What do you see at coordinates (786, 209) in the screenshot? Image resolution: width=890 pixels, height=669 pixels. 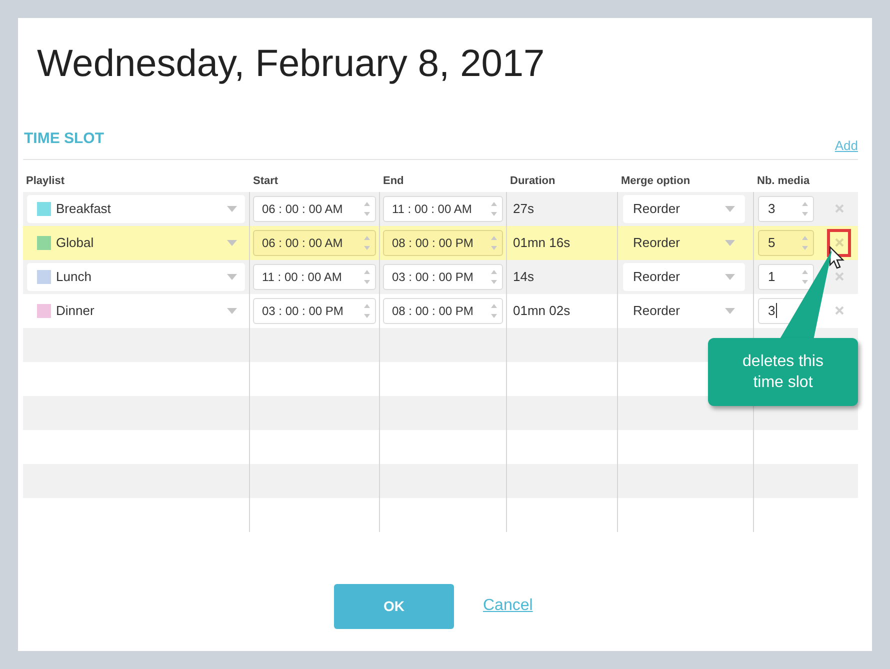 I see `media-count-field: 3` at bounding box center [786, 209].